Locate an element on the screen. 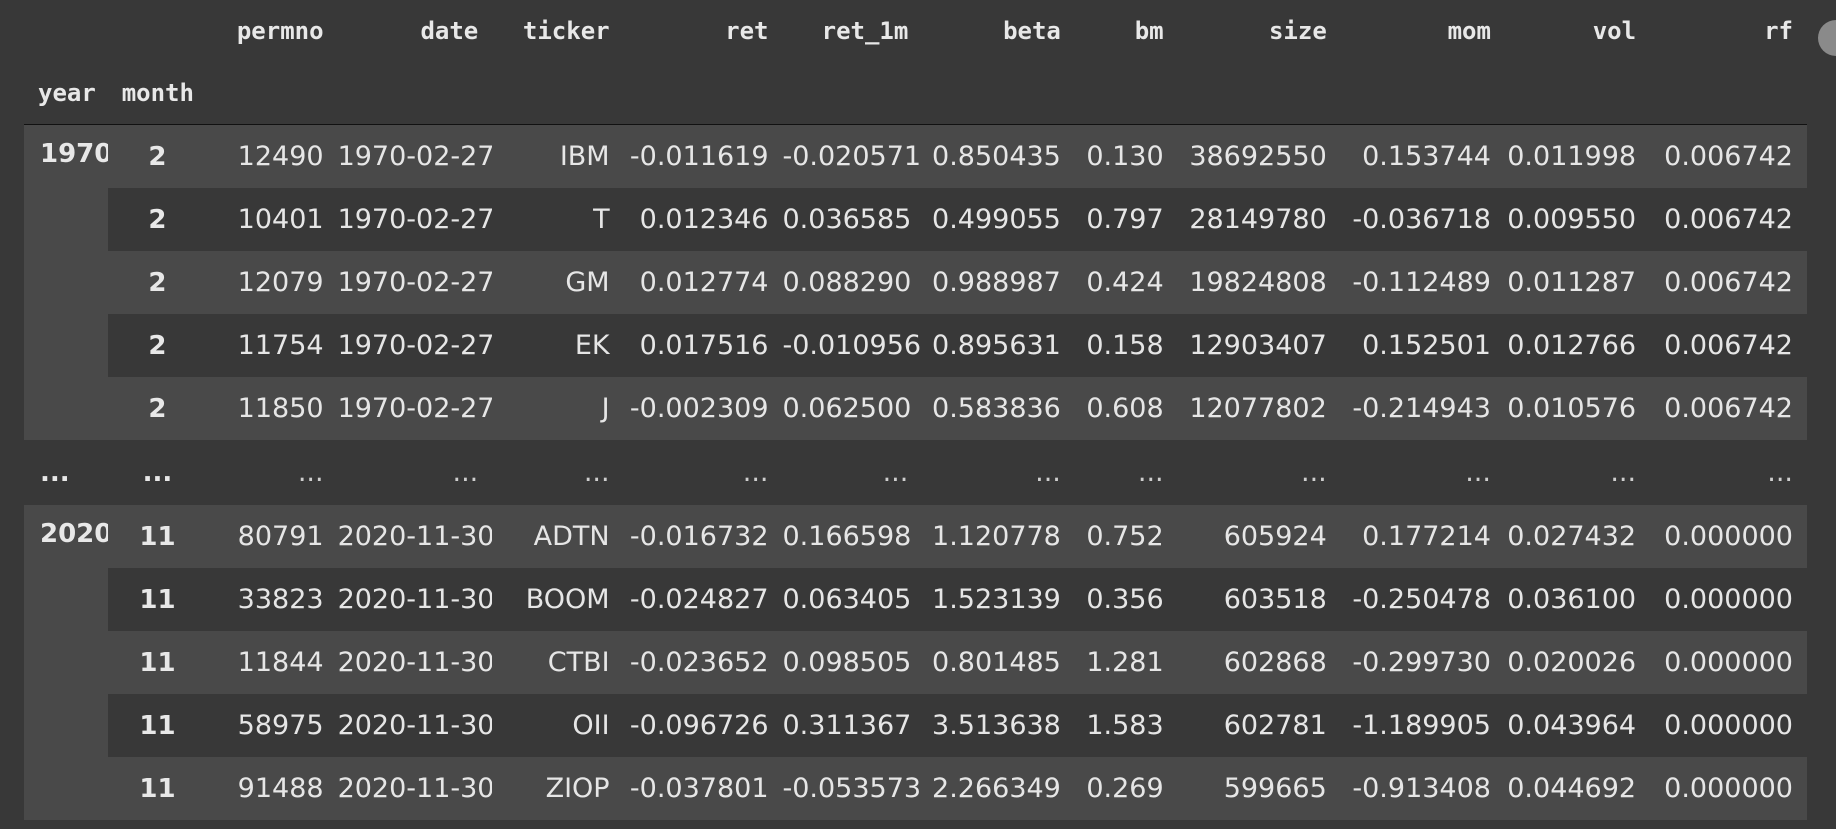 This screenshot has width=1836, height=829. table-cell-permno: 91488 is located at coordinates (272, 788).